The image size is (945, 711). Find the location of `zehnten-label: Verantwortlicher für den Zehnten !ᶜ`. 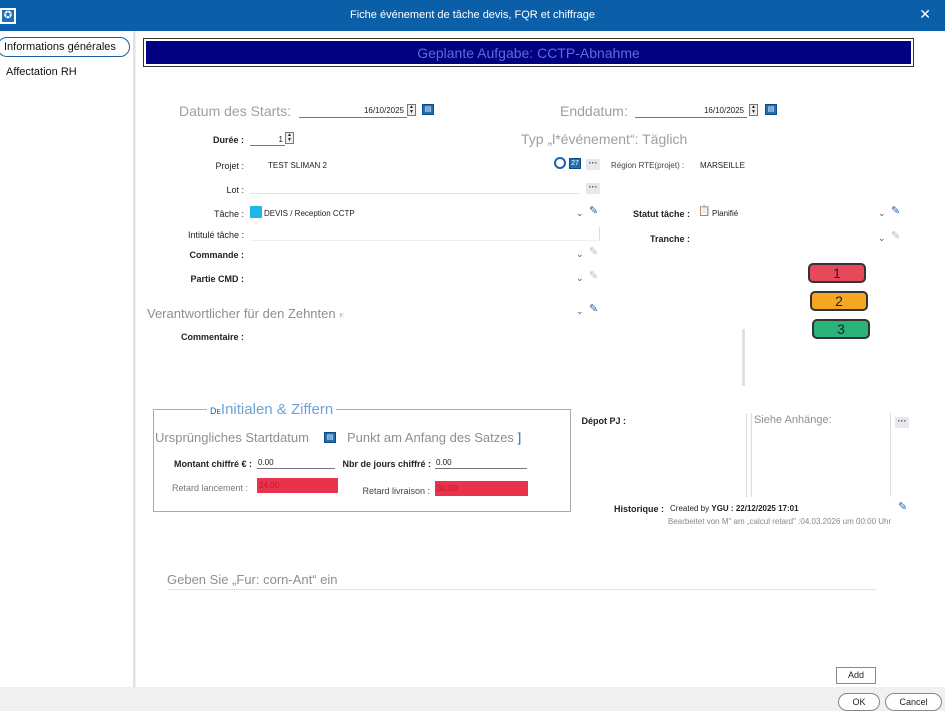

zehnten-label: Verantwortlicher für den Zehnten !ᶜ is located at coordinates (245, 313).